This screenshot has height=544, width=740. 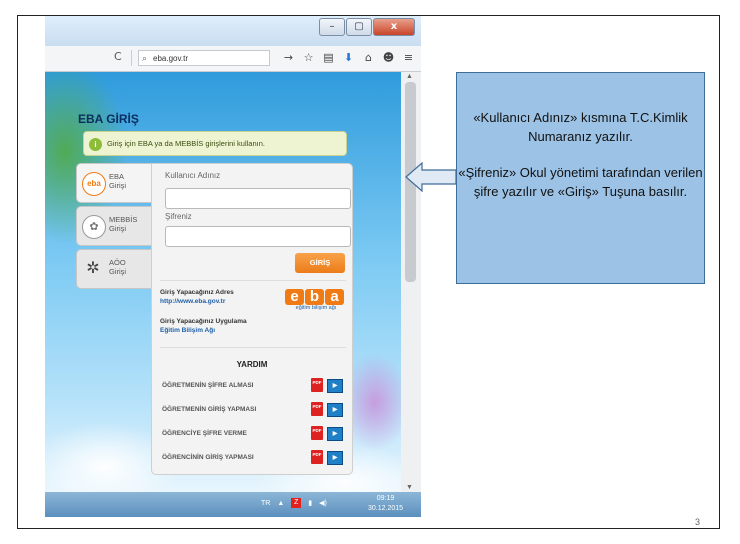 I want to click on left-arrow-icon, so click(x=431, y=177).